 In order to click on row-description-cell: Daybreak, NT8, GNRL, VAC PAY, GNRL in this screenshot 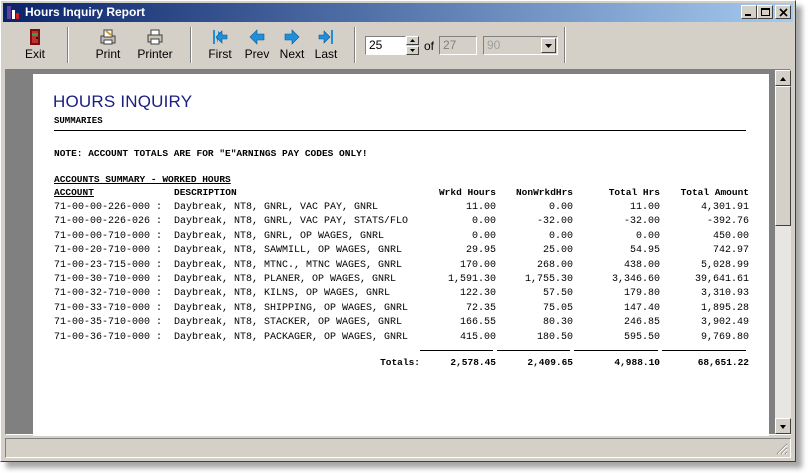, I will do `click(276, 207)`.